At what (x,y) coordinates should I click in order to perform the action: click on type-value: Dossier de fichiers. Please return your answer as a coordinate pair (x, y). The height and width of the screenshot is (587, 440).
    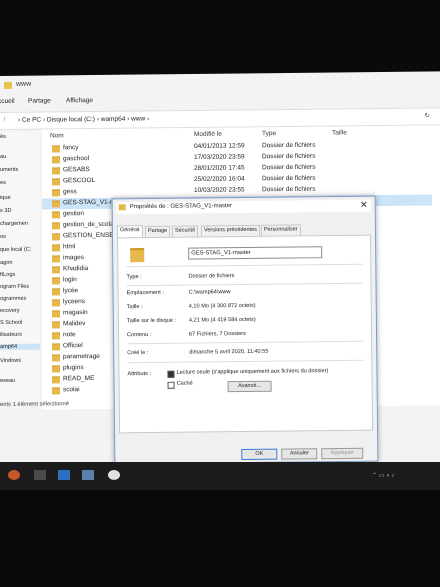
    Looking at the image, I should click on (211, 276).